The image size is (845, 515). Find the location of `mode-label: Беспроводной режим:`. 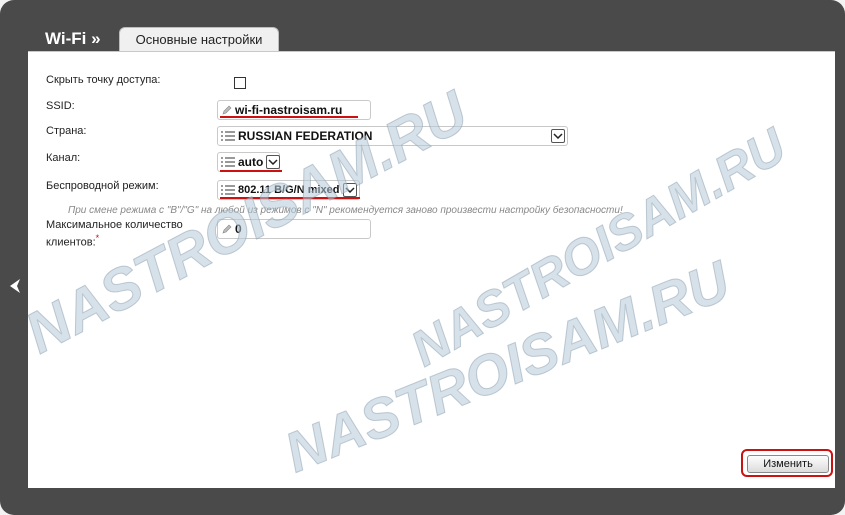

mode-label: Беспроводной режим: is located at coordinates (102, 186).